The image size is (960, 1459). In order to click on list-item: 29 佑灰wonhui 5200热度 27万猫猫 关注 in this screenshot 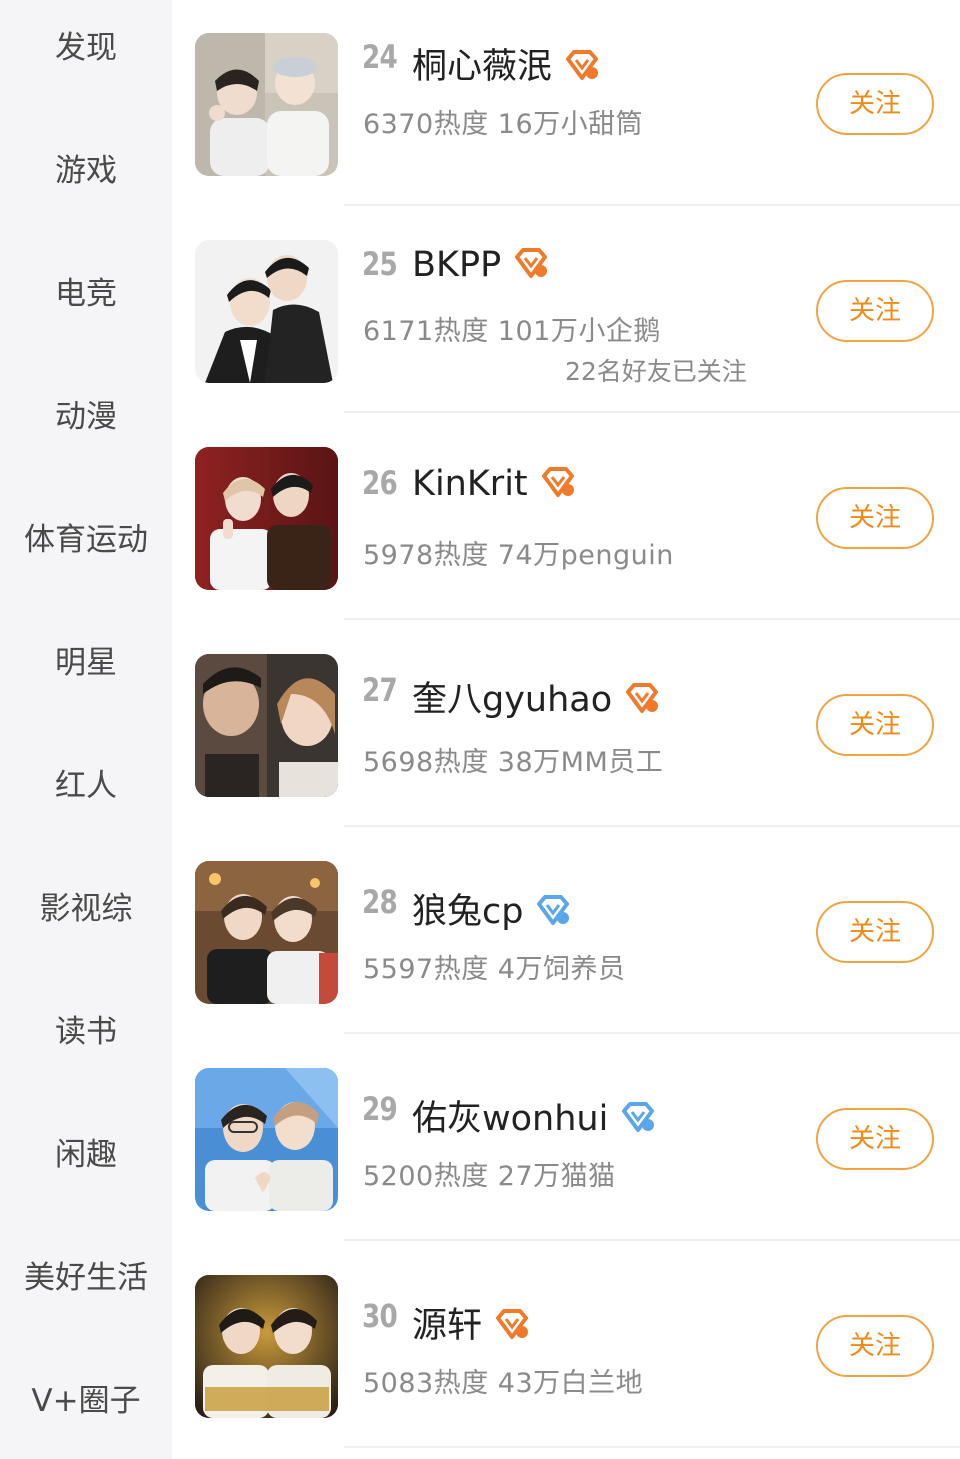, I will do `click(566, 1138)`.